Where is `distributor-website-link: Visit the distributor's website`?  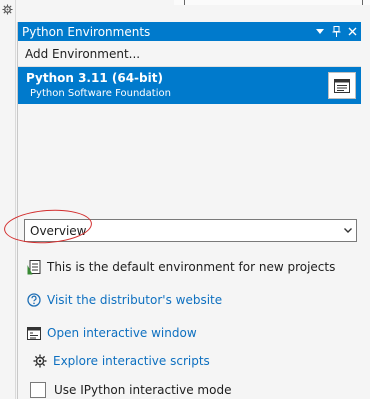 distributor-website-link: Visit the distributor's website is located at coordinates (134, 300).